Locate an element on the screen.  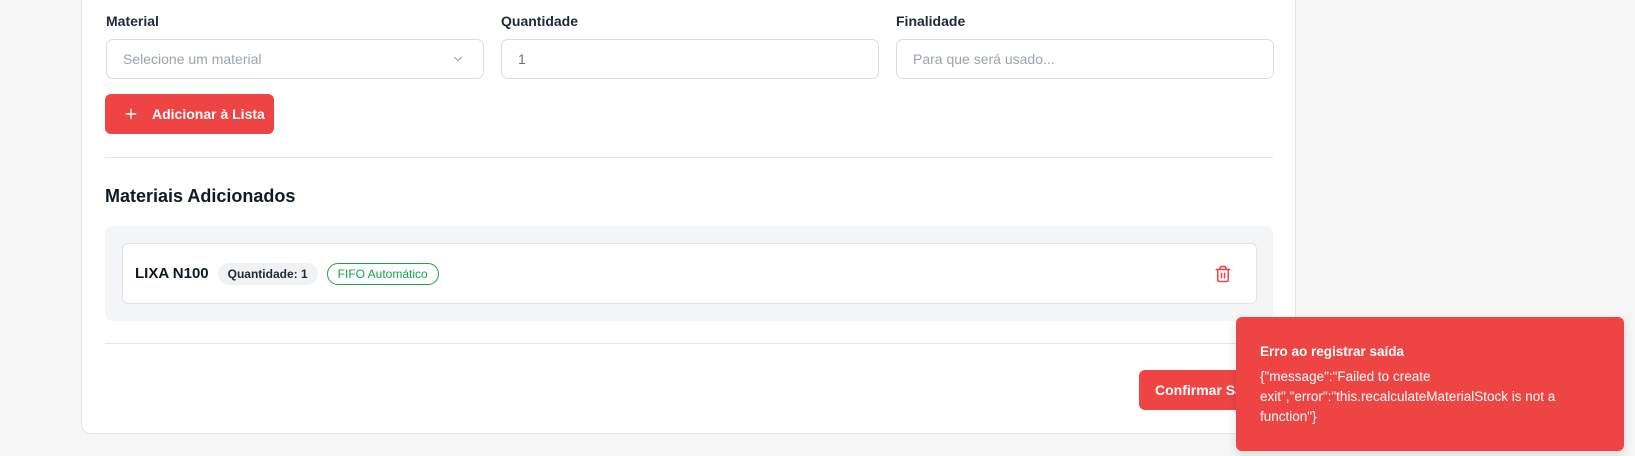
quantity-badge: Quantidade: 1 is located at coordinates (267, 273).